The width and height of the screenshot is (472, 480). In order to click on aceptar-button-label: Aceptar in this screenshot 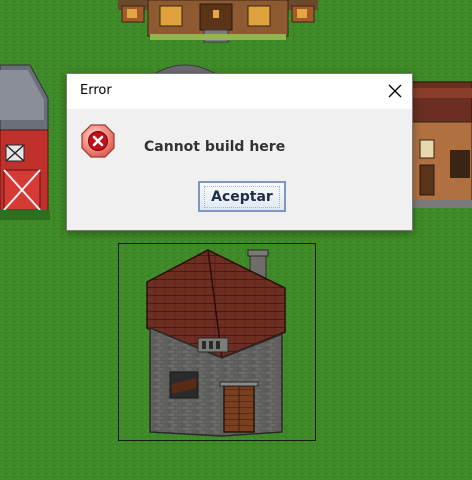, I will do `click(242, 196)`.